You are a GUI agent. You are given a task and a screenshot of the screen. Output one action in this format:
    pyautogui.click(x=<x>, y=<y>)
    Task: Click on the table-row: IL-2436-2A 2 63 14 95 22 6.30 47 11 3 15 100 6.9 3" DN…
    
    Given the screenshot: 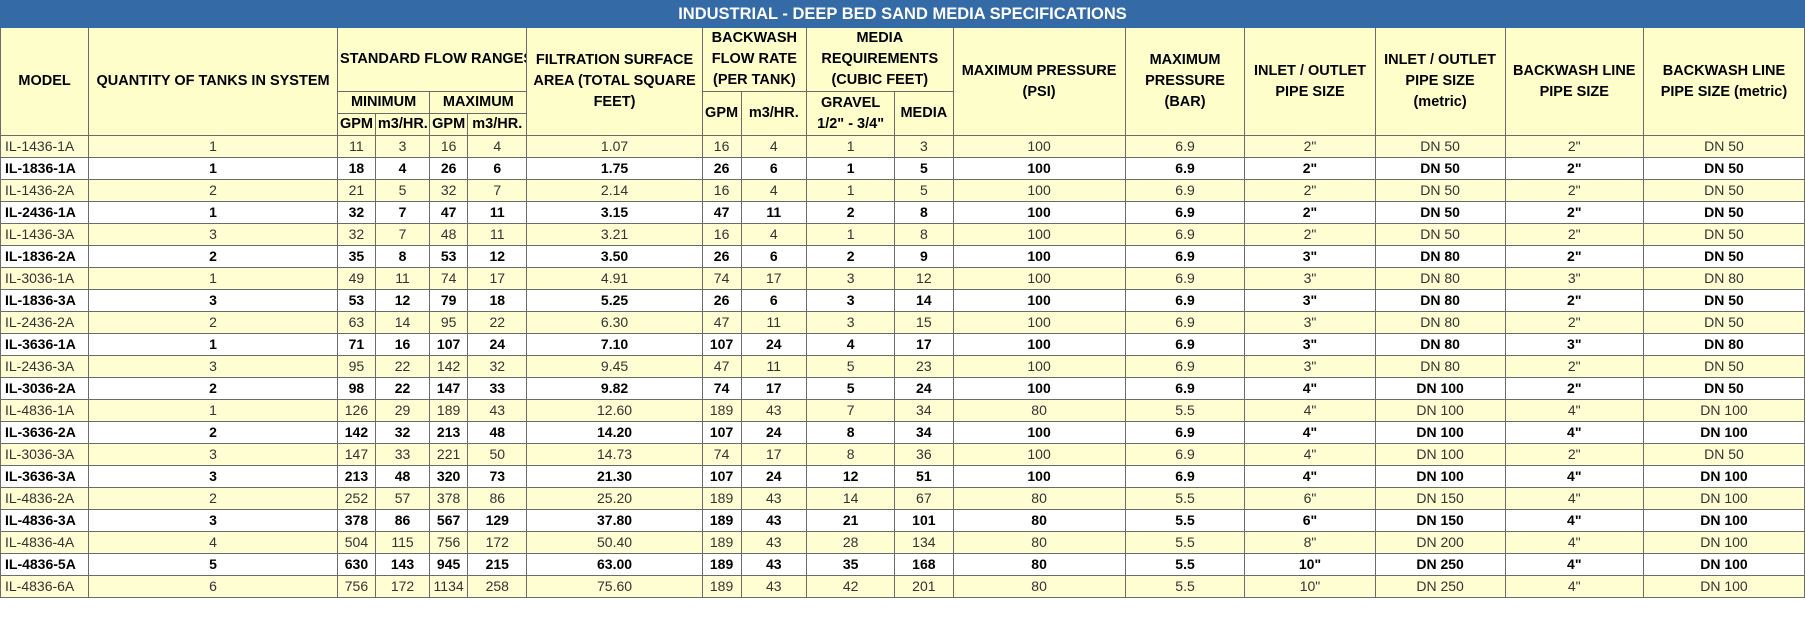 What is the action you would take?
    pyautogui.click(x=902, y=322)
    